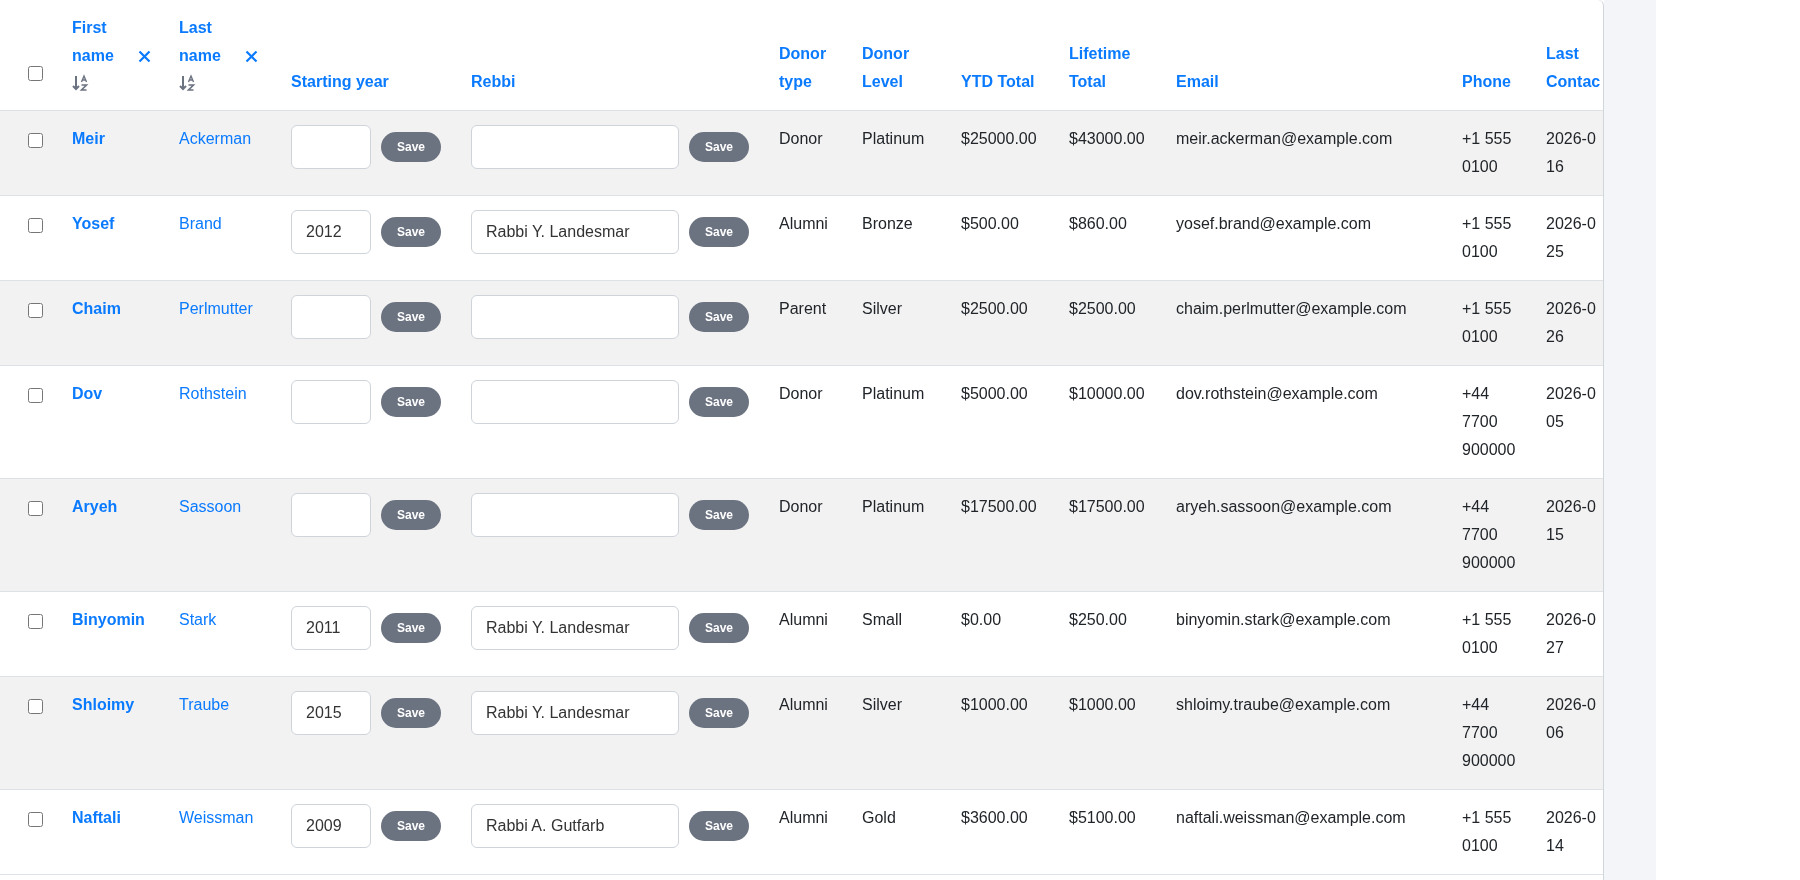 This screenshot has height=880, width=1800. I want to click on email-text: shloimy.traube@example.com, so click(1284, 705).